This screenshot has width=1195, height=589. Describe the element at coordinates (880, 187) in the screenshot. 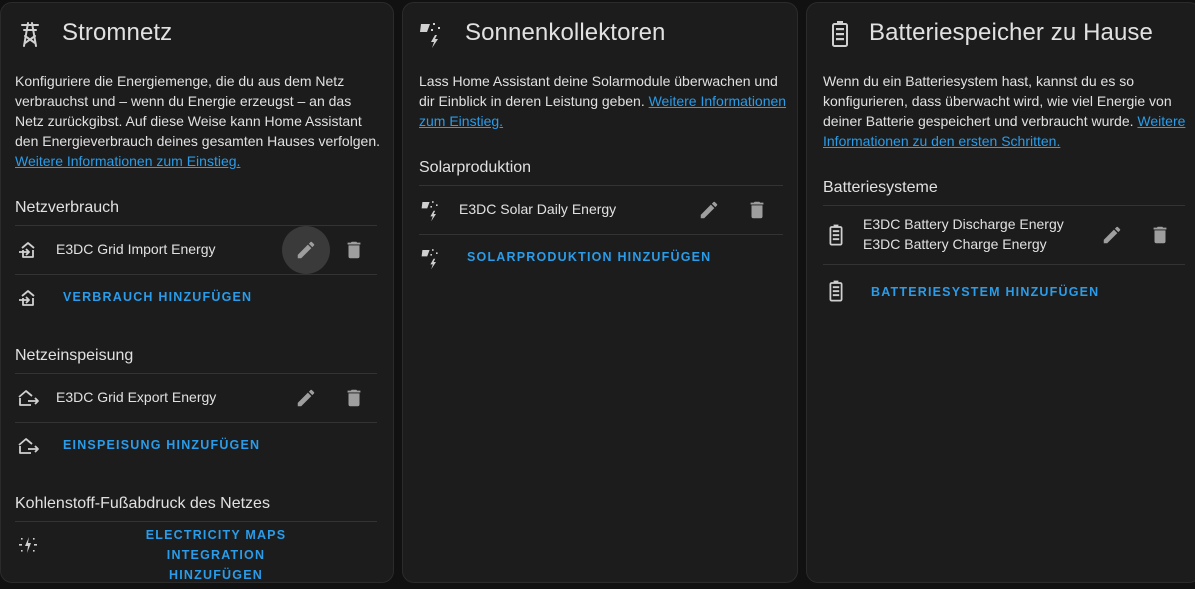

I see `battery-systems-heading: Batteriesysteme` at that location.